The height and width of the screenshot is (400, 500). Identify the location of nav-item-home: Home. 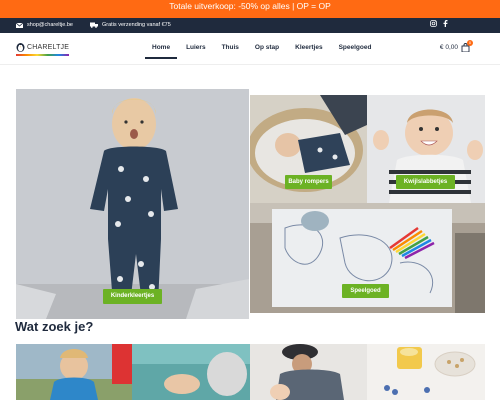
(161, 46).